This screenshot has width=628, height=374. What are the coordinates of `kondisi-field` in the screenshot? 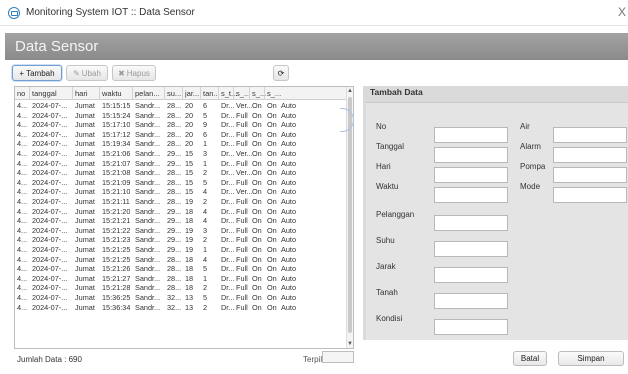 It's located at (471, 327).